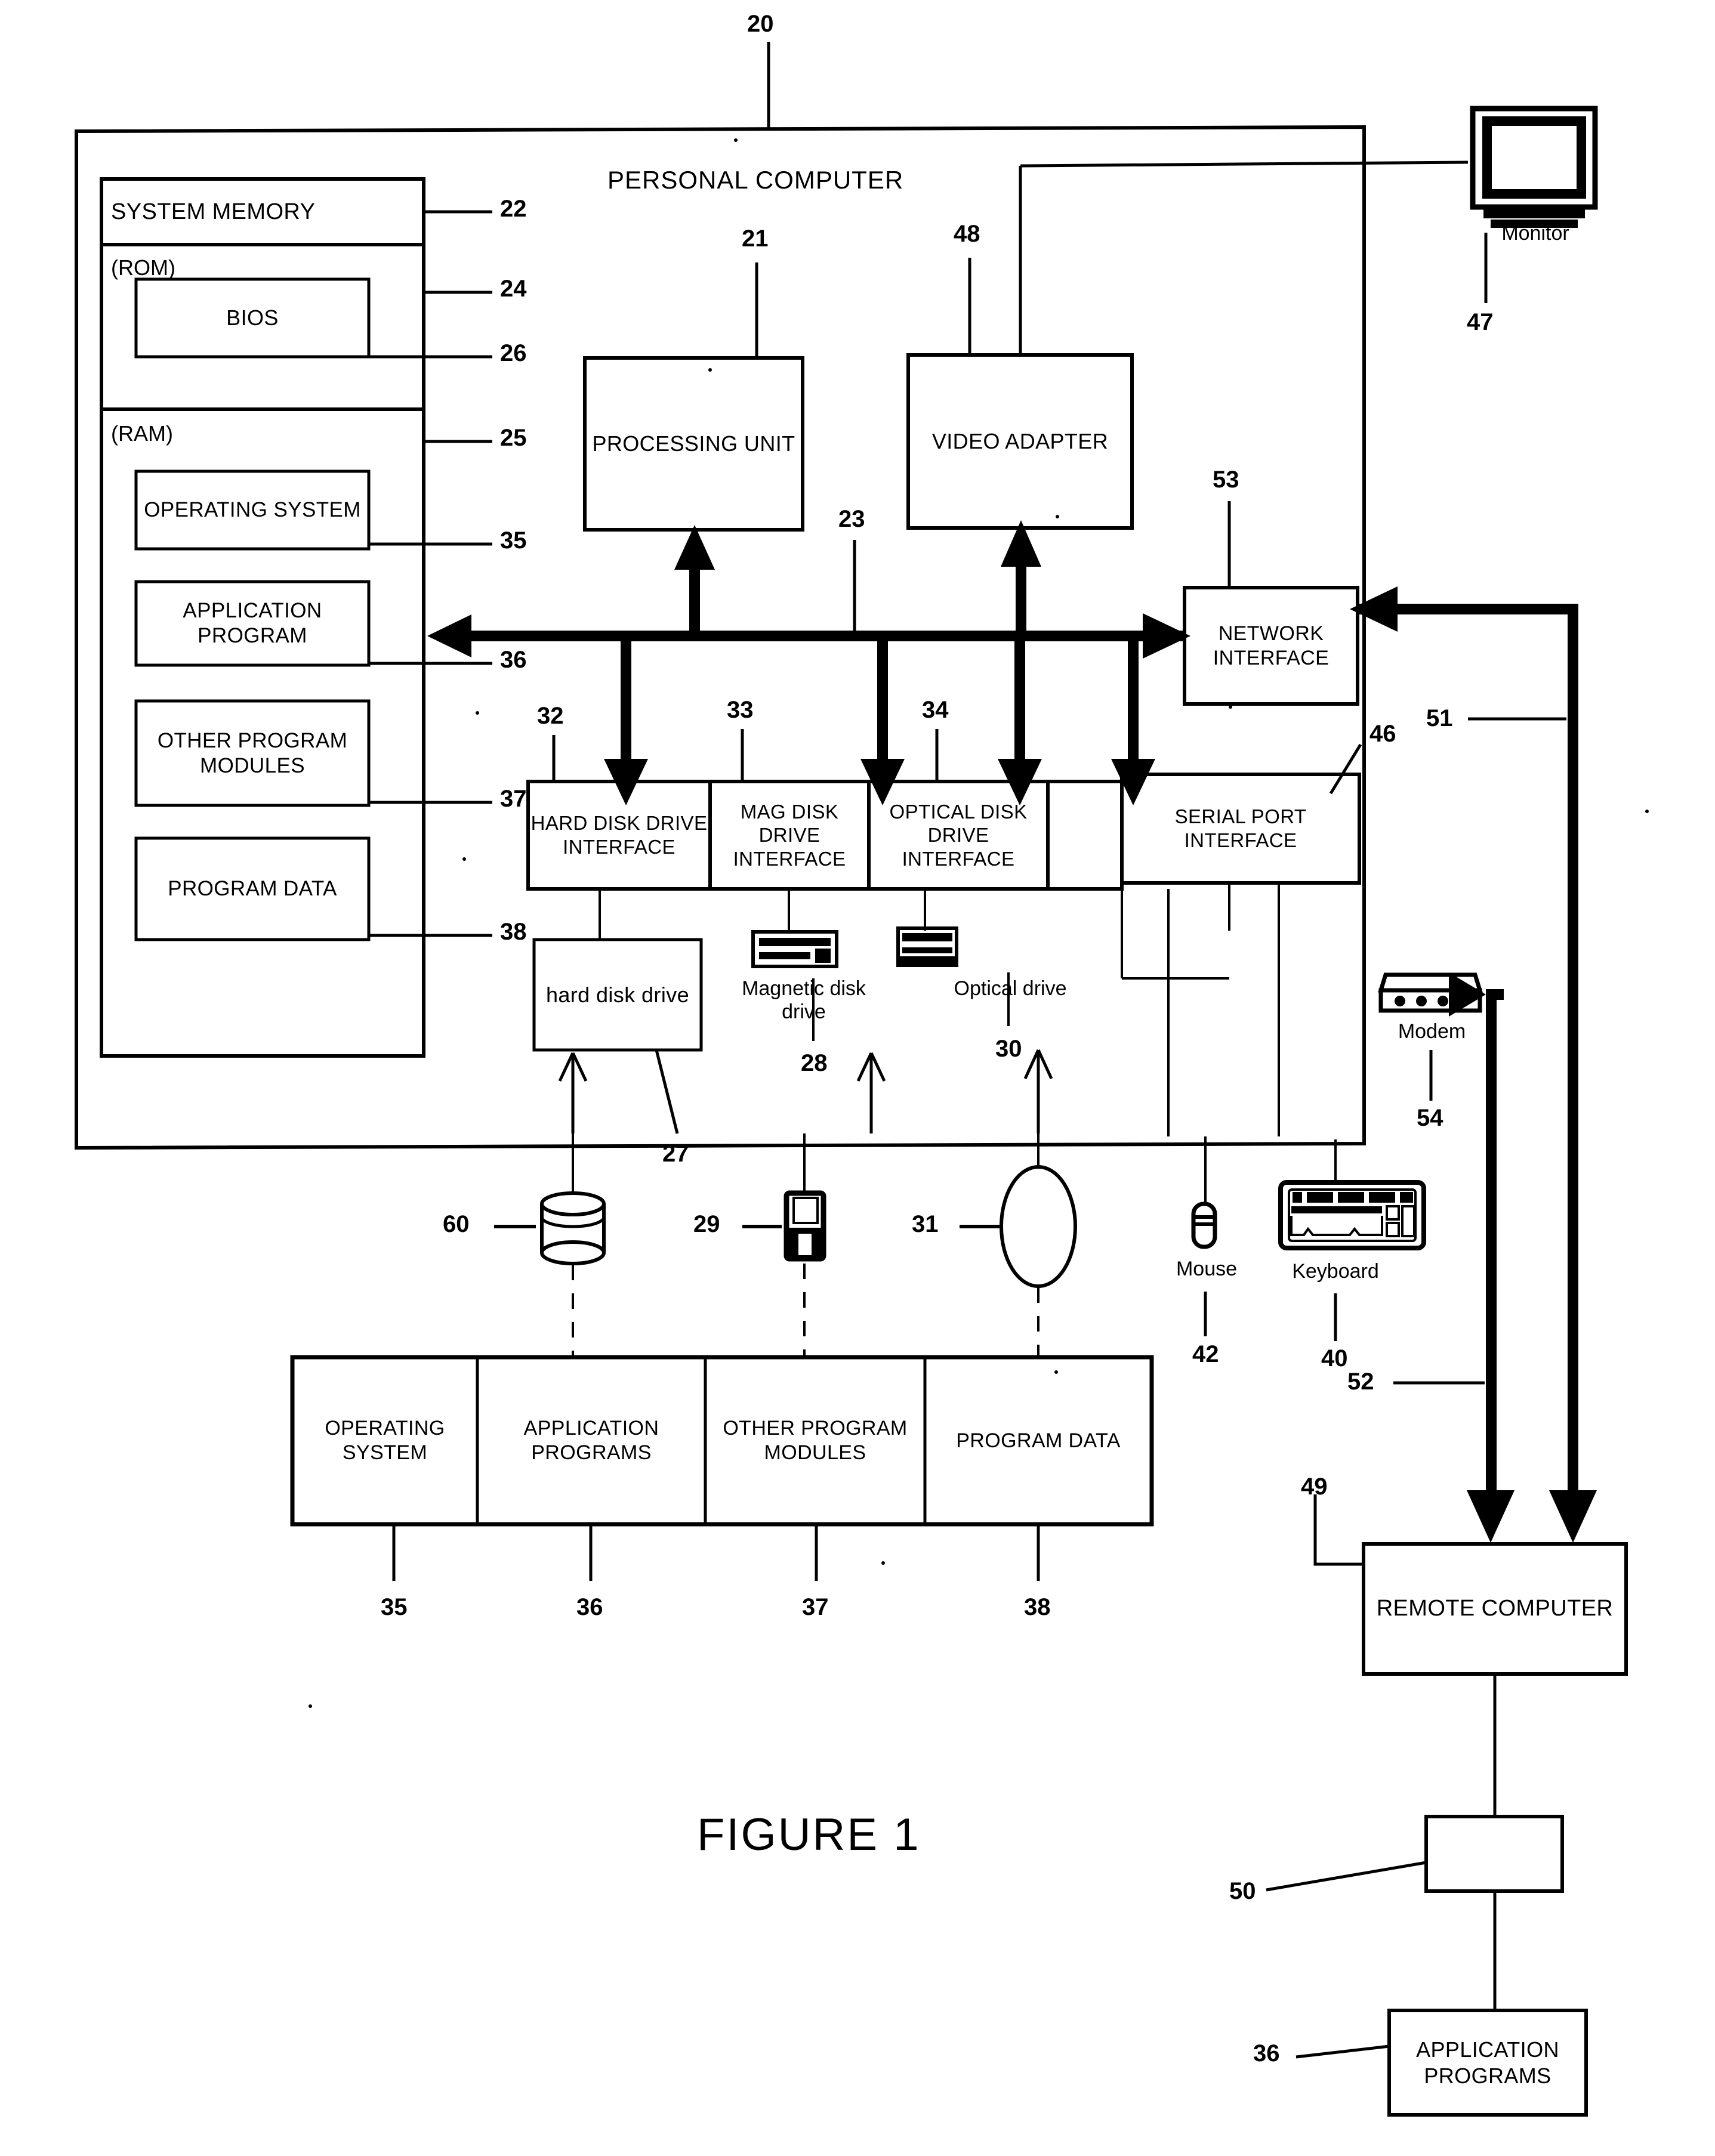  I want to click on ref-51: 51, so click(1439, 718).